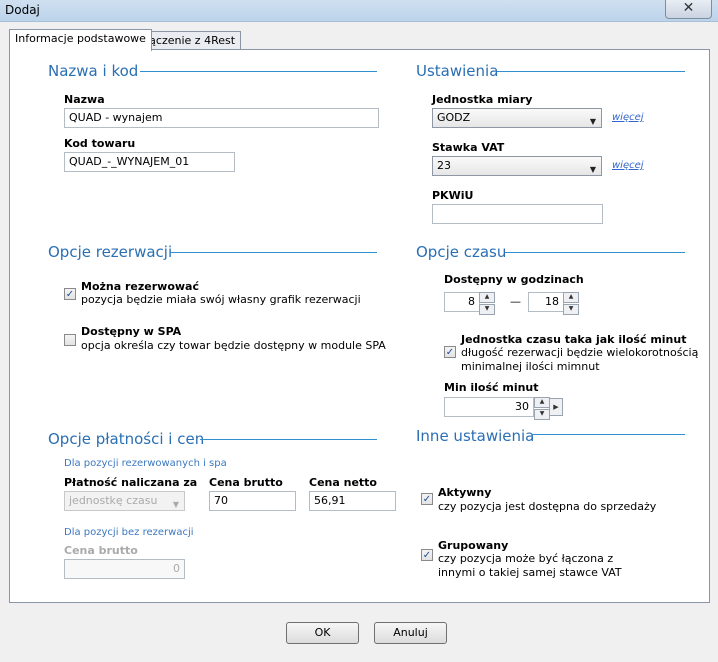  Describe the element at coordinates (475, 436) in the screenshot. I see `section-title-inne: Inne ustawienia` at that location.